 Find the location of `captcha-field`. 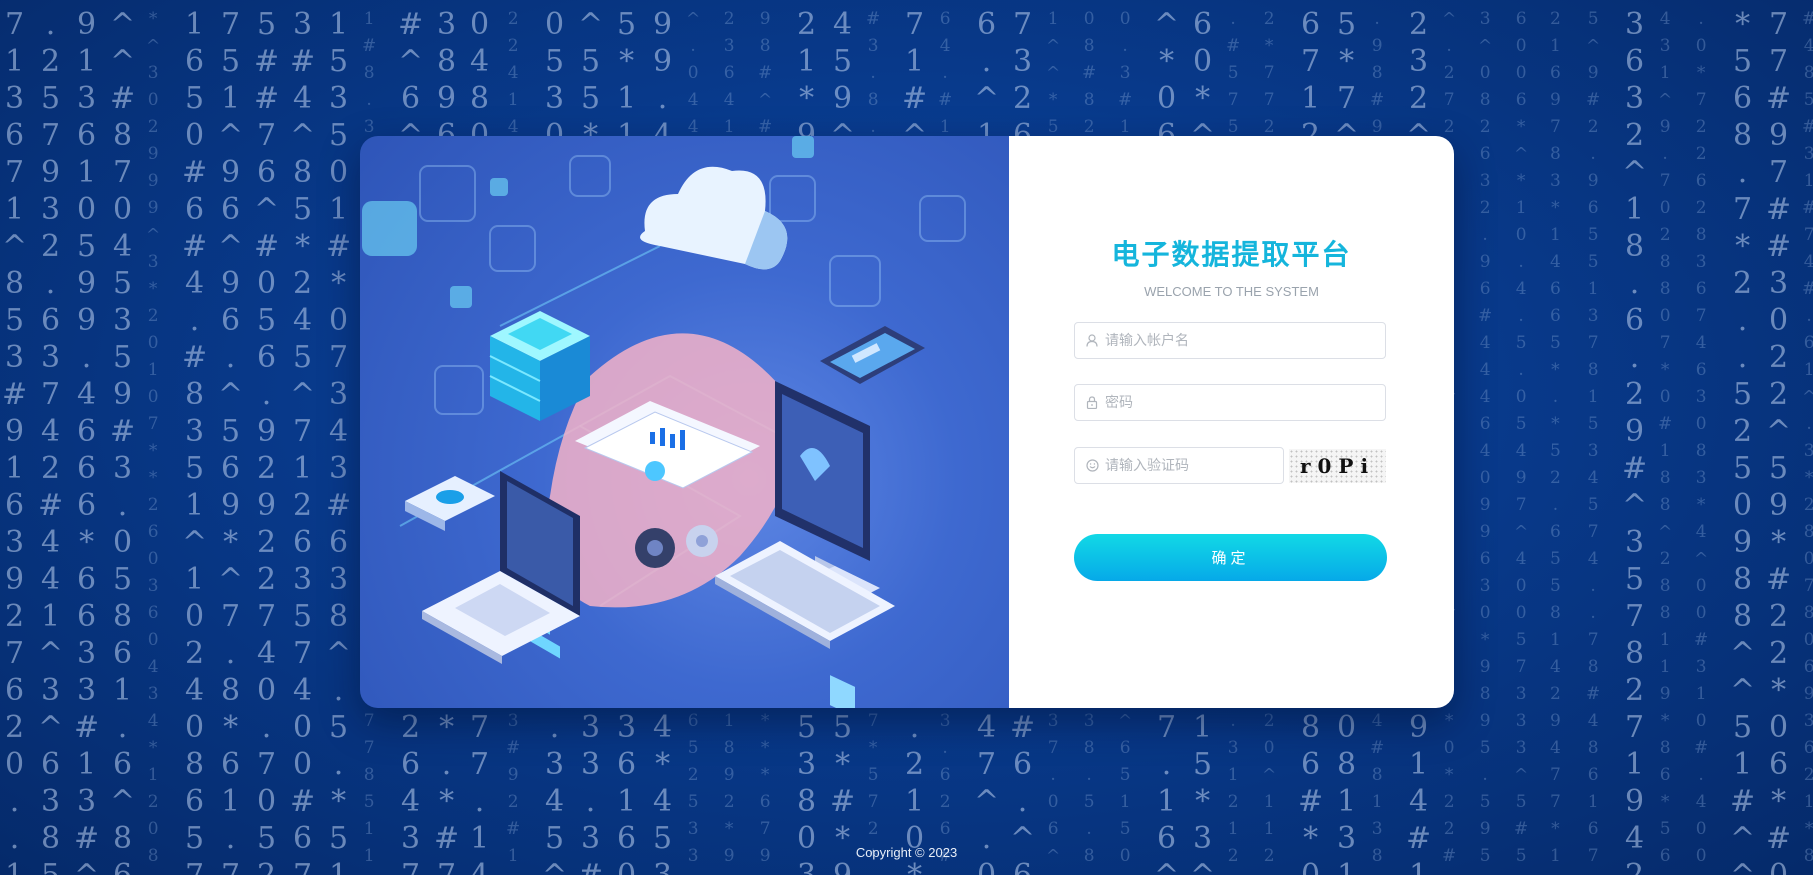

captcha-field is located at coordinates (1179, 465).